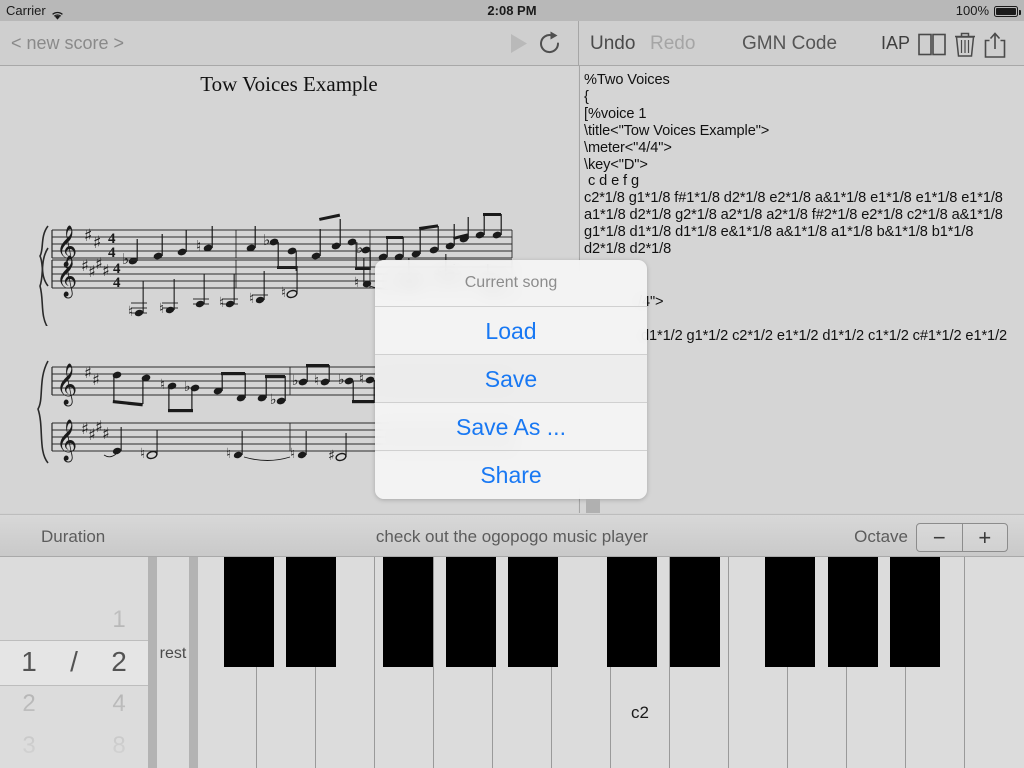 The height and width of the screenshot is (768, 1024). I want to click on duration-picker: 1 2 3 4 / 1 2 4 8 16, so click(74, 662).